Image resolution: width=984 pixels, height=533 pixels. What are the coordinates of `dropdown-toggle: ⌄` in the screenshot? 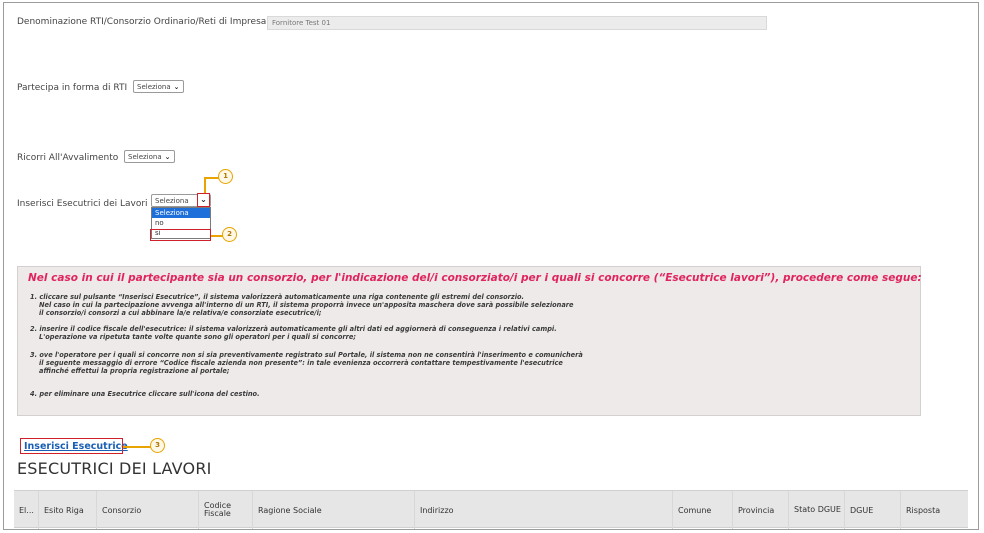 It's located at (203, 200).